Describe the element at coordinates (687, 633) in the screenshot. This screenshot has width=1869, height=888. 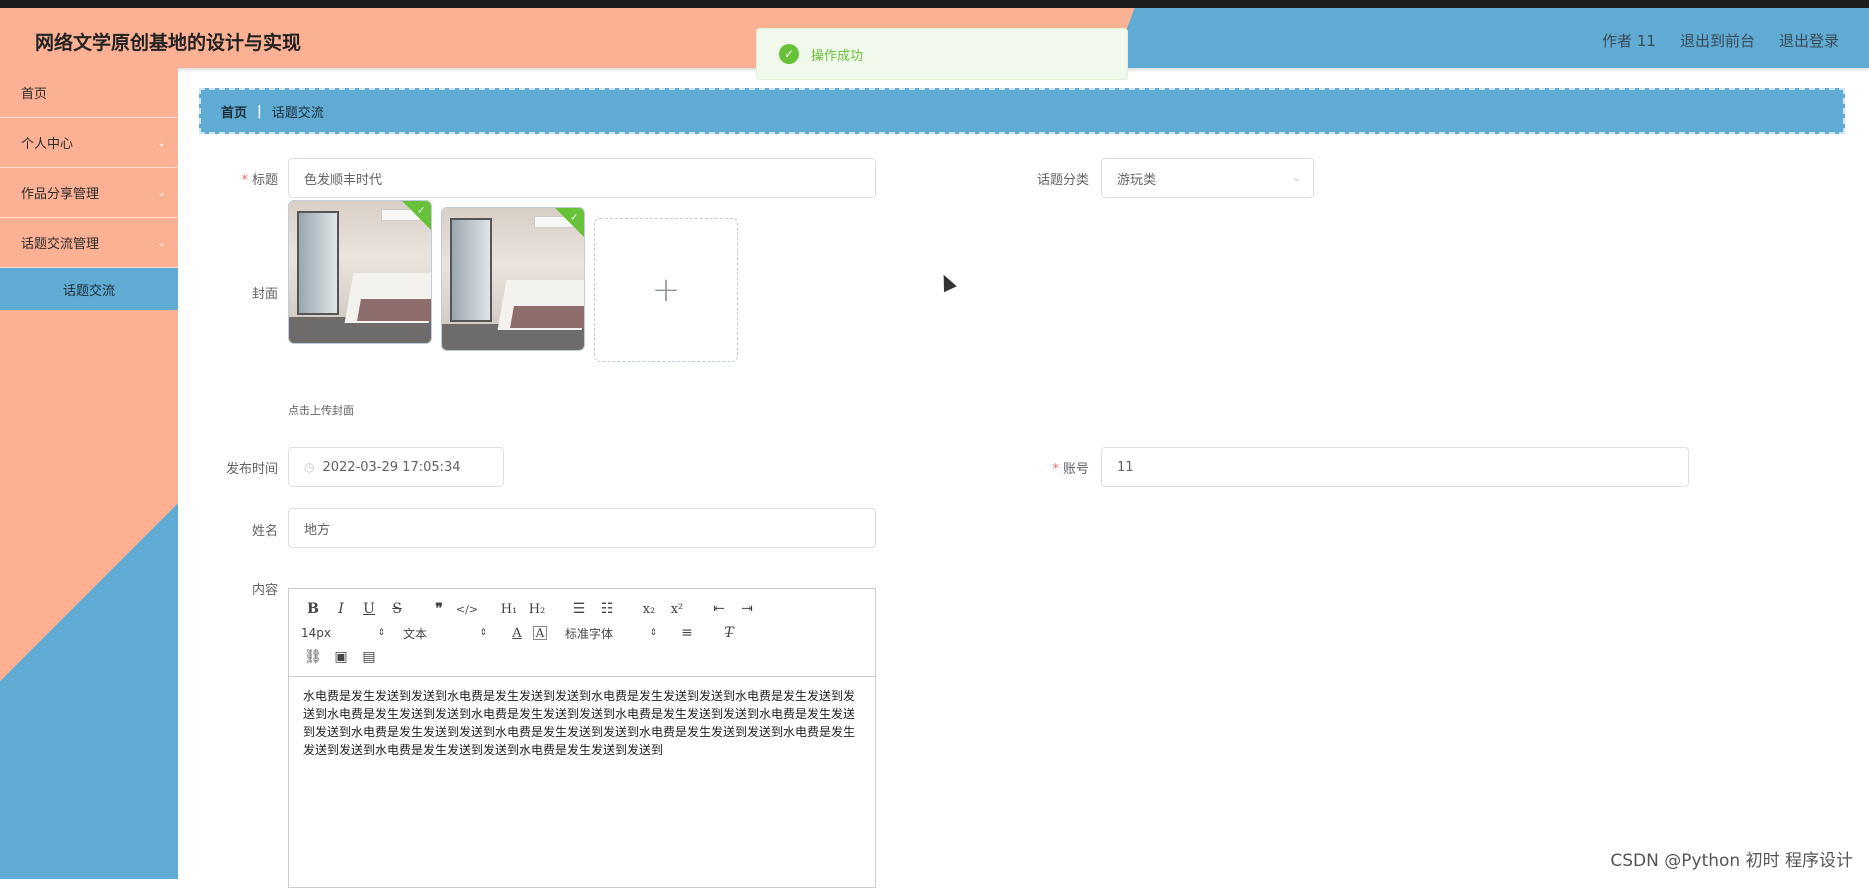
I see `align-icon: ≡` at that location.